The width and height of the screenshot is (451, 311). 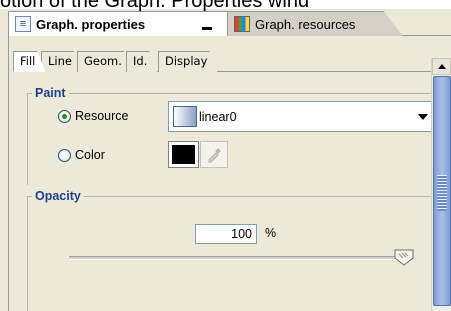 What do you see at coordinates (222, 61) in the screenshot?
I see `property-tab-bar: Fill Line Geom. Id. Display` at bounding box center [222, 61].